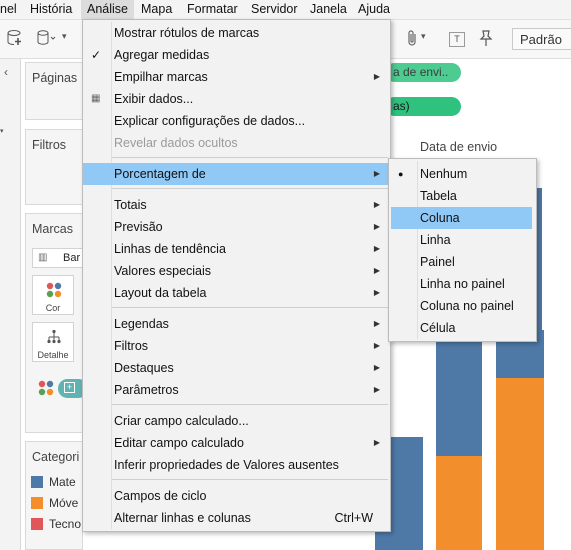 The height and width of the screenshot is (550, 571). I want to click on submenu-item-row-in-pane: Linha no painel, so click(461, 284).